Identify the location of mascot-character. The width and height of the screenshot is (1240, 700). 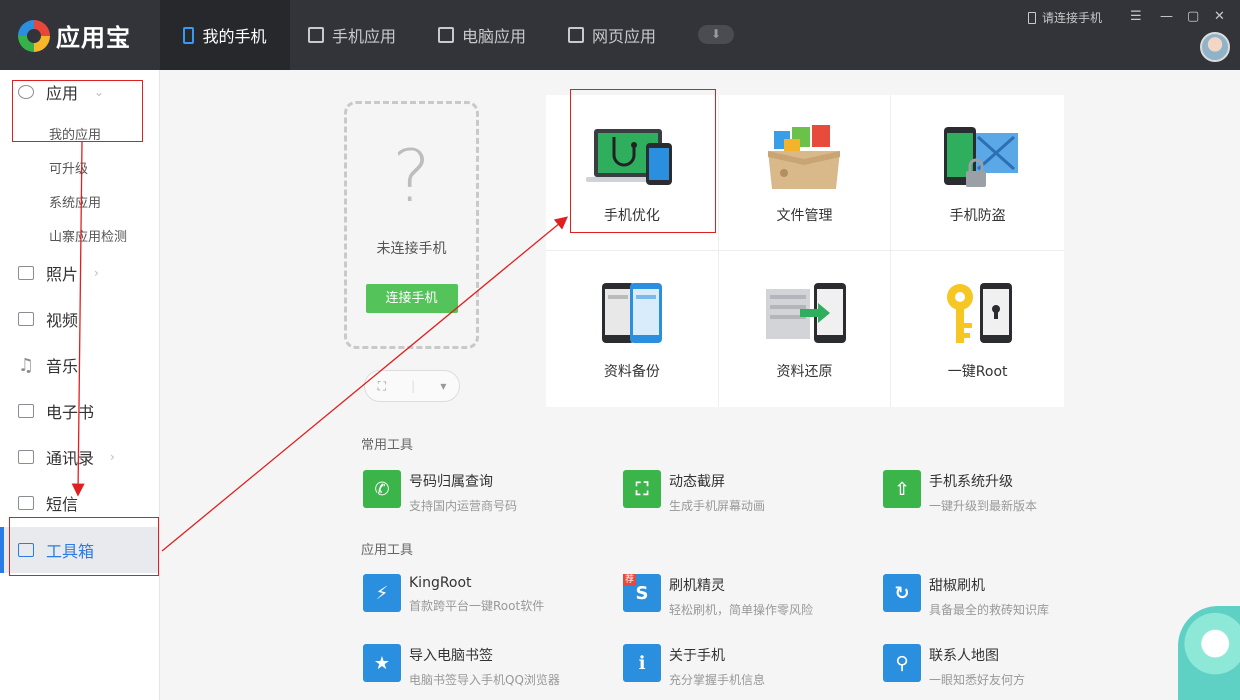
(1209, 653).